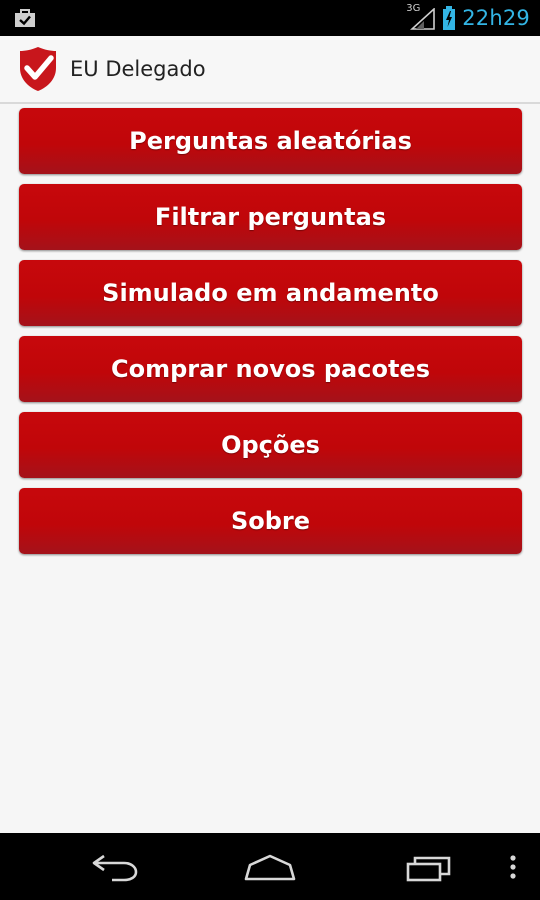 This screenshot has width=540, height=900. What do you see at coordinates (449, 18) in the screenshot?
I see `battery-charging-icon` at bounding box center [449, 18].